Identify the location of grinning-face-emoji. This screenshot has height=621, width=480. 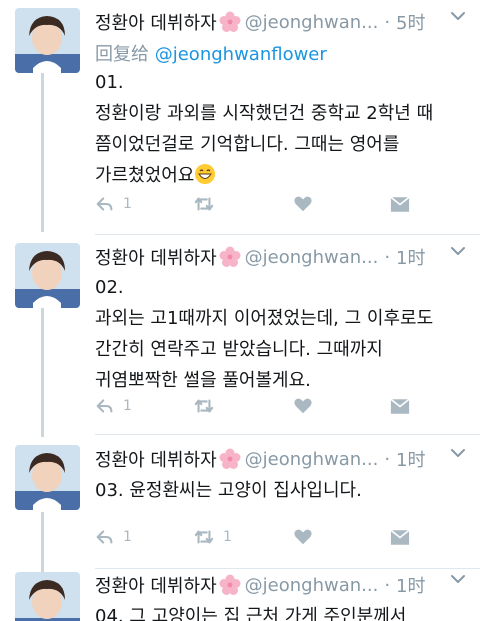
(205, 174).